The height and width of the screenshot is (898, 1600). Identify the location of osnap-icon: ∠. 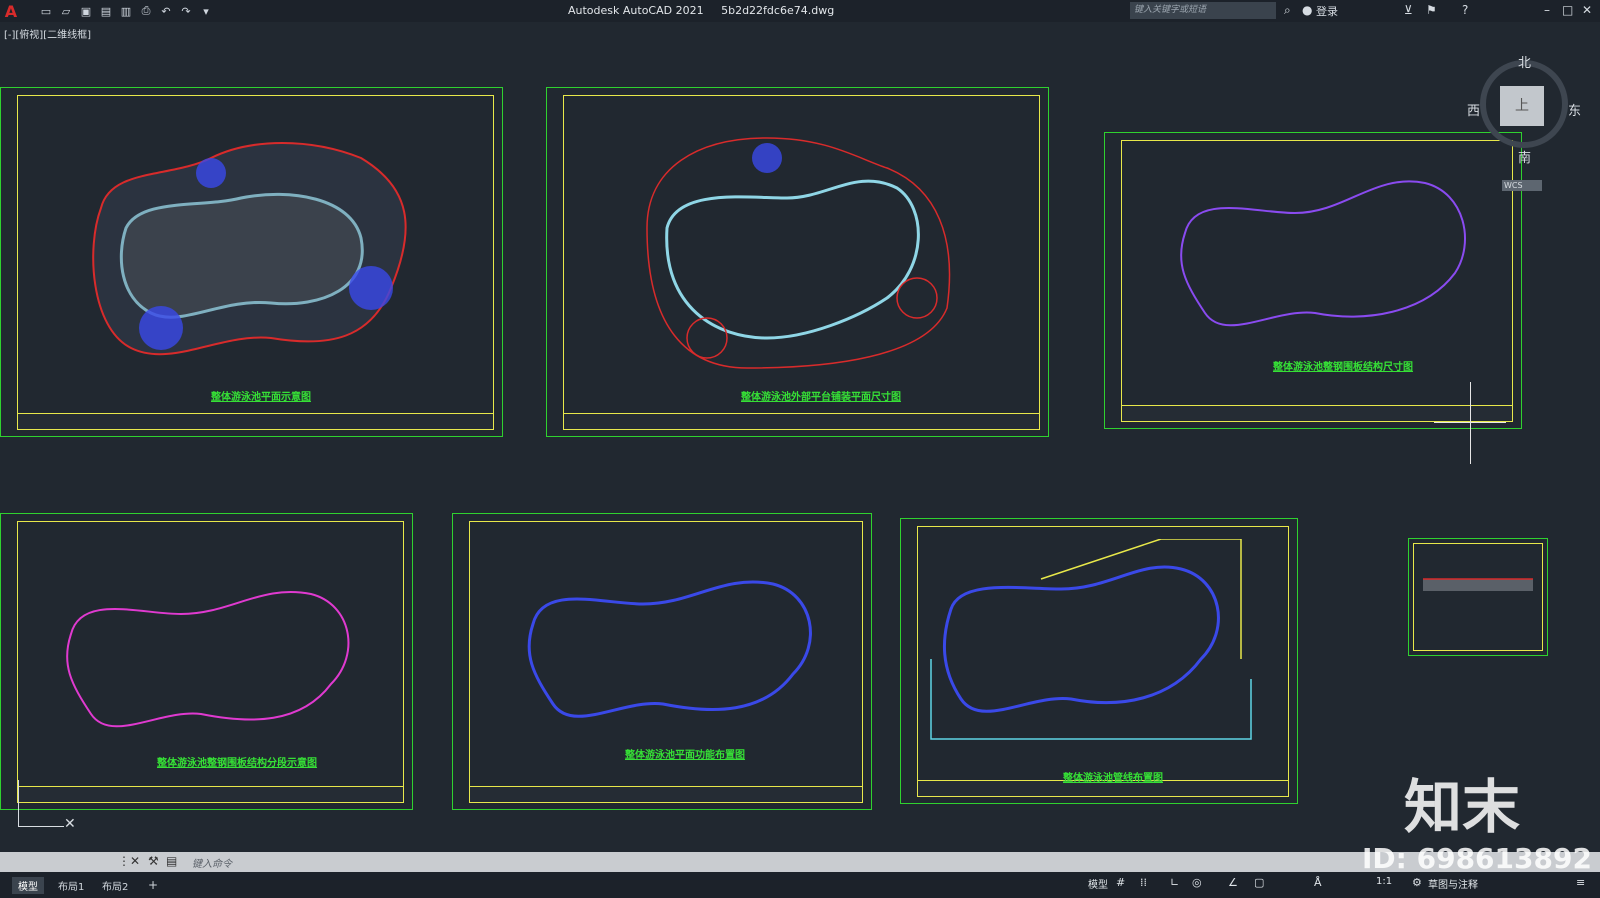
(1233, 882).